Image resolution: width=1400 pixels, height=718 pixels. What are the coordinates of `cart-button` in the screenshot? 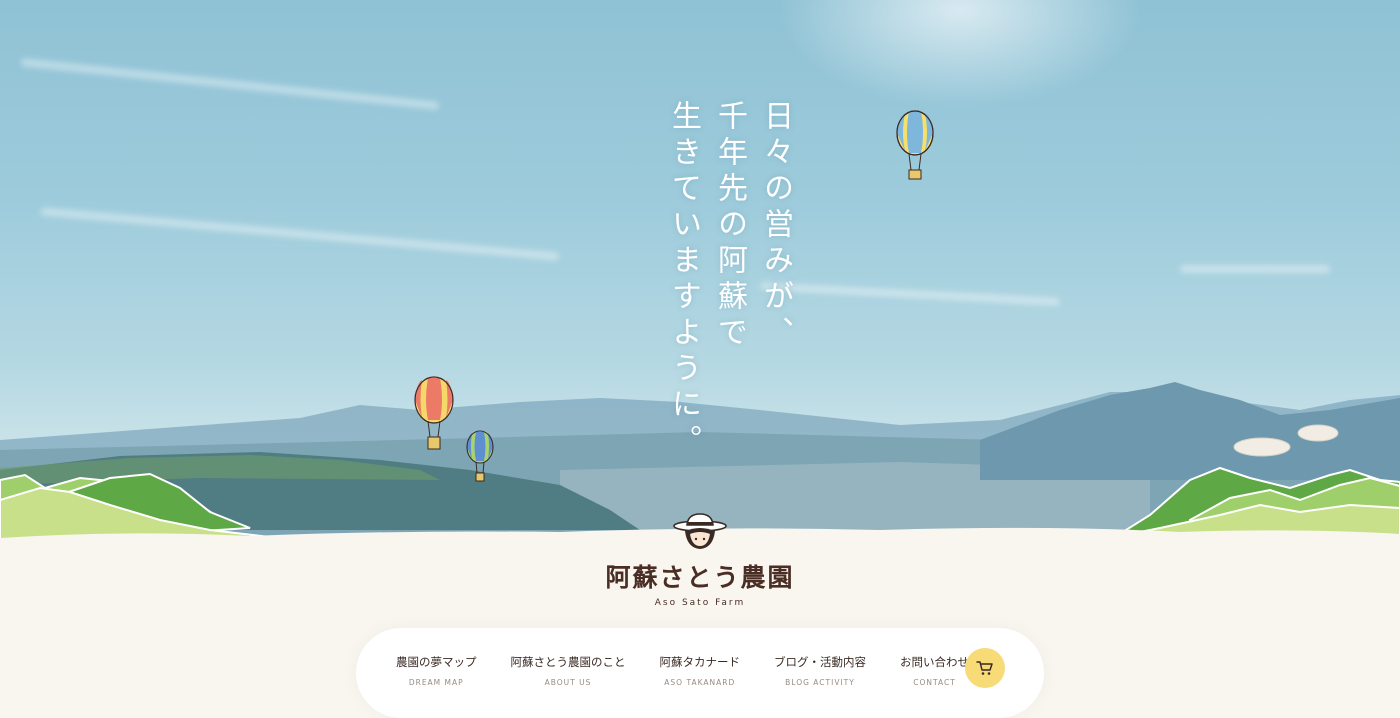 It's located at (985, 668).